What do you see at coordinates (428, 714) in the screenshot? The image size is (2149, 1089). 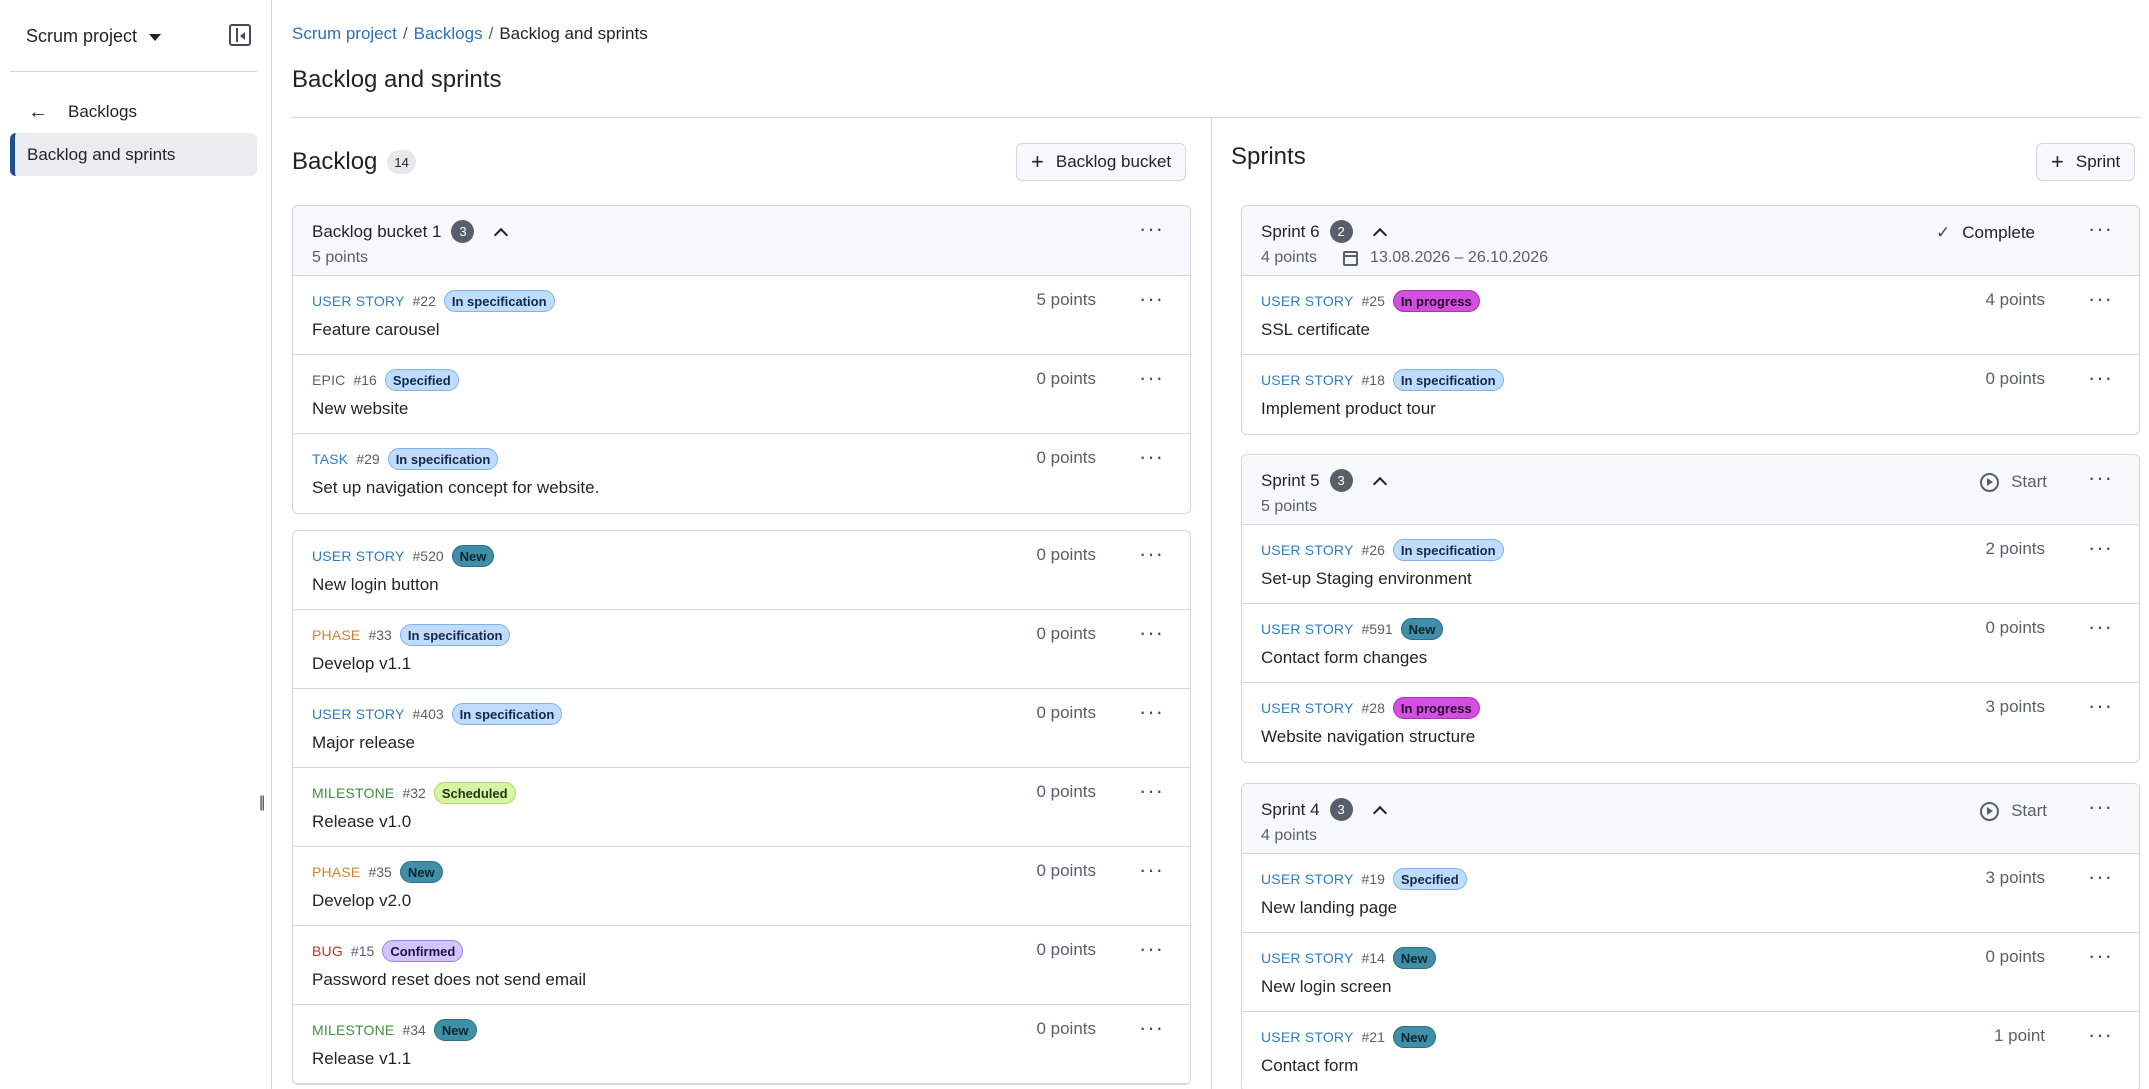 I see `work-item-id: #403` at bounding box center [428, 714].